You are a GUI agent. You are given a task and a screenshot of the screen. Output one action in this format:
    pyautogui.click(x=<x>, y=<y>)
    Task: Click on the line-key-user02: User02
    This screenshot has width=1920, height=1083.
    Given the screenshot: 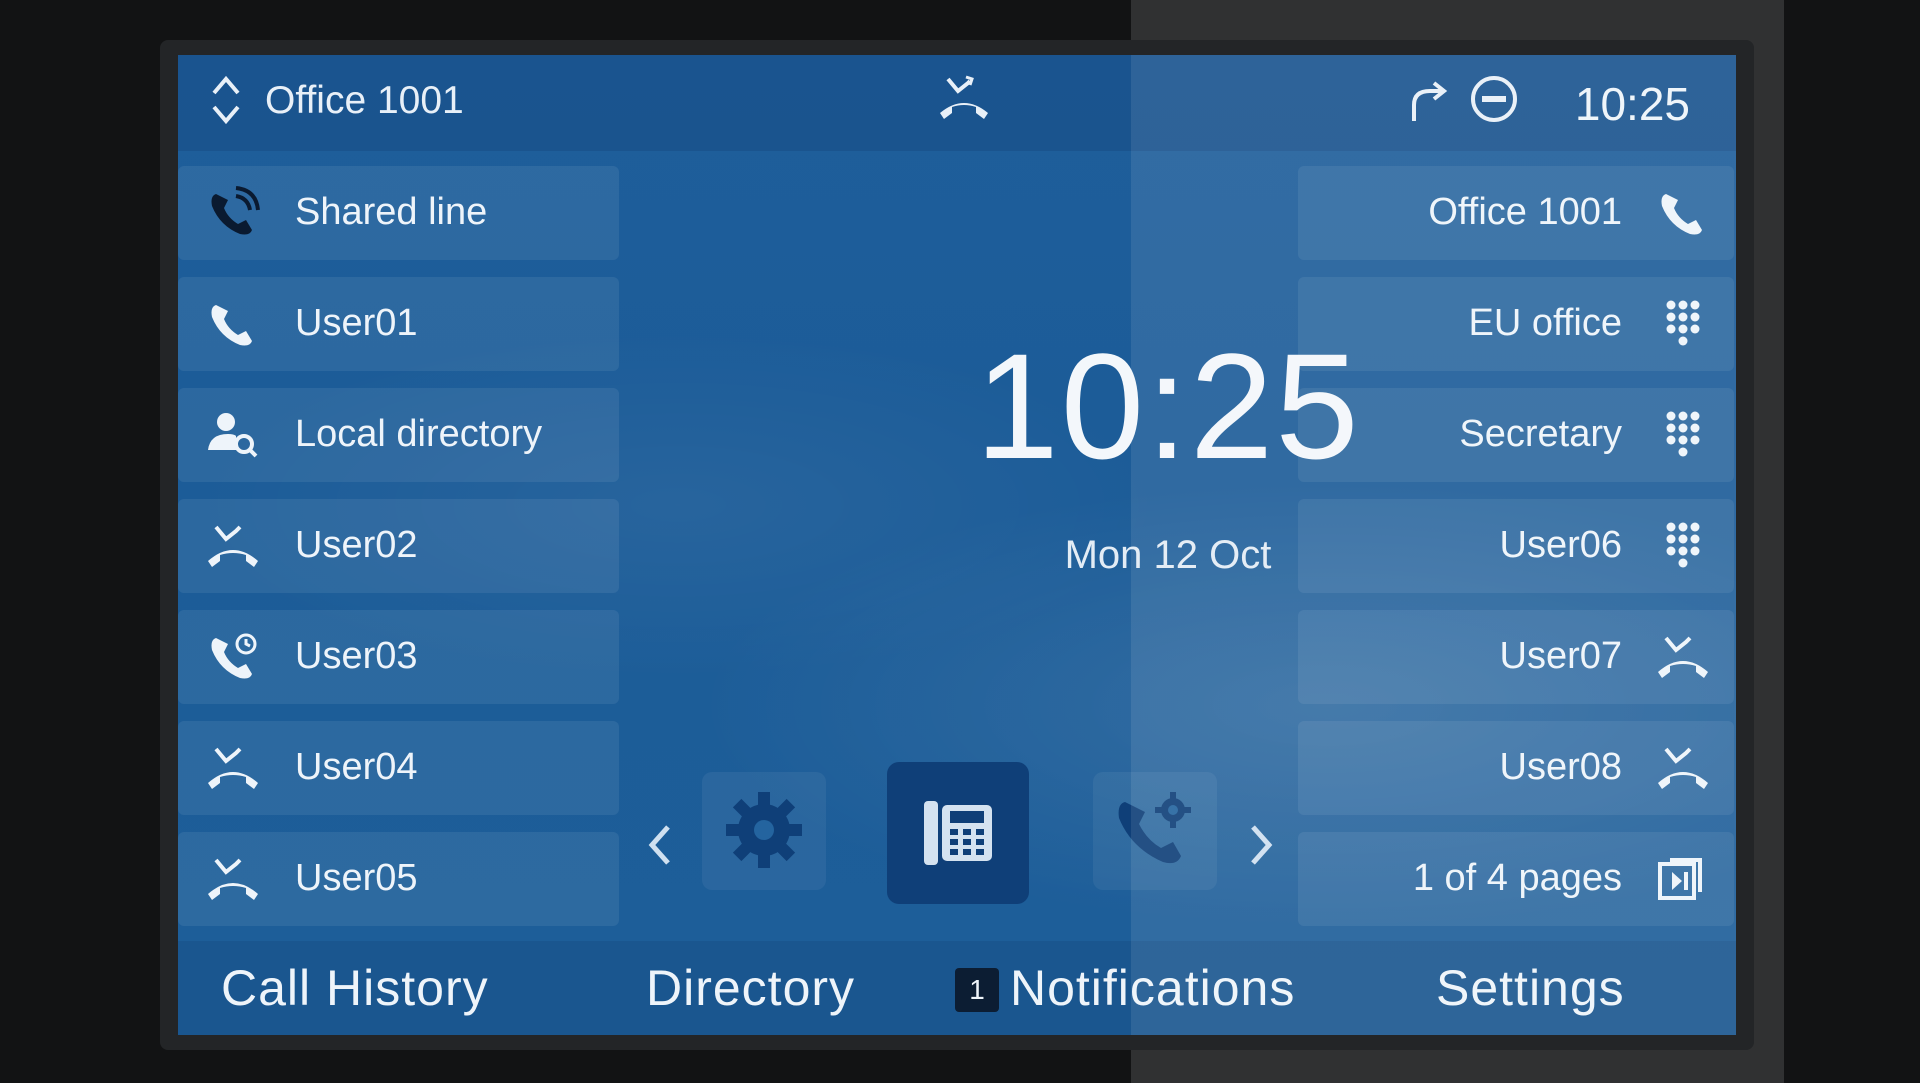 What is the action you would take?
    pyautogui.click(x=398, y=546)
    